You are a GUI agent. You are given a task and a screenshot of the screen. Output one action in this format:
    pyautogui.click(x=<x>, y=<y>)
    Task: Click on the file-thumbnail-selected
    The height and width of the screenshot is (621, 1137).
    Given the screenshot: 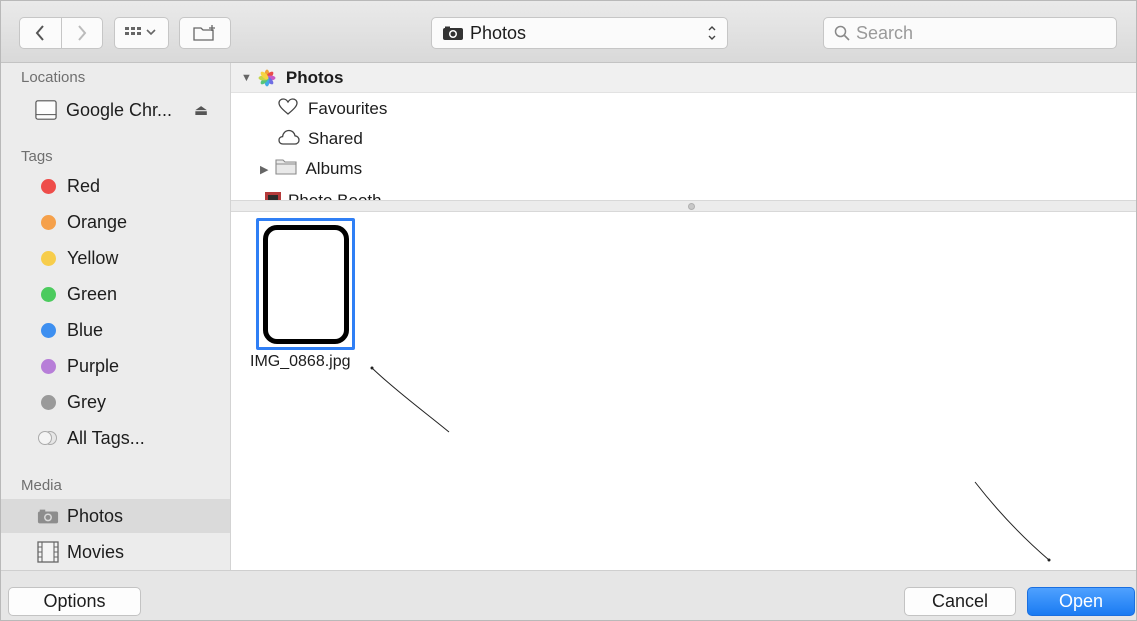 What is the action you would take?
    pyautogui.click(x=305, y=284)
    